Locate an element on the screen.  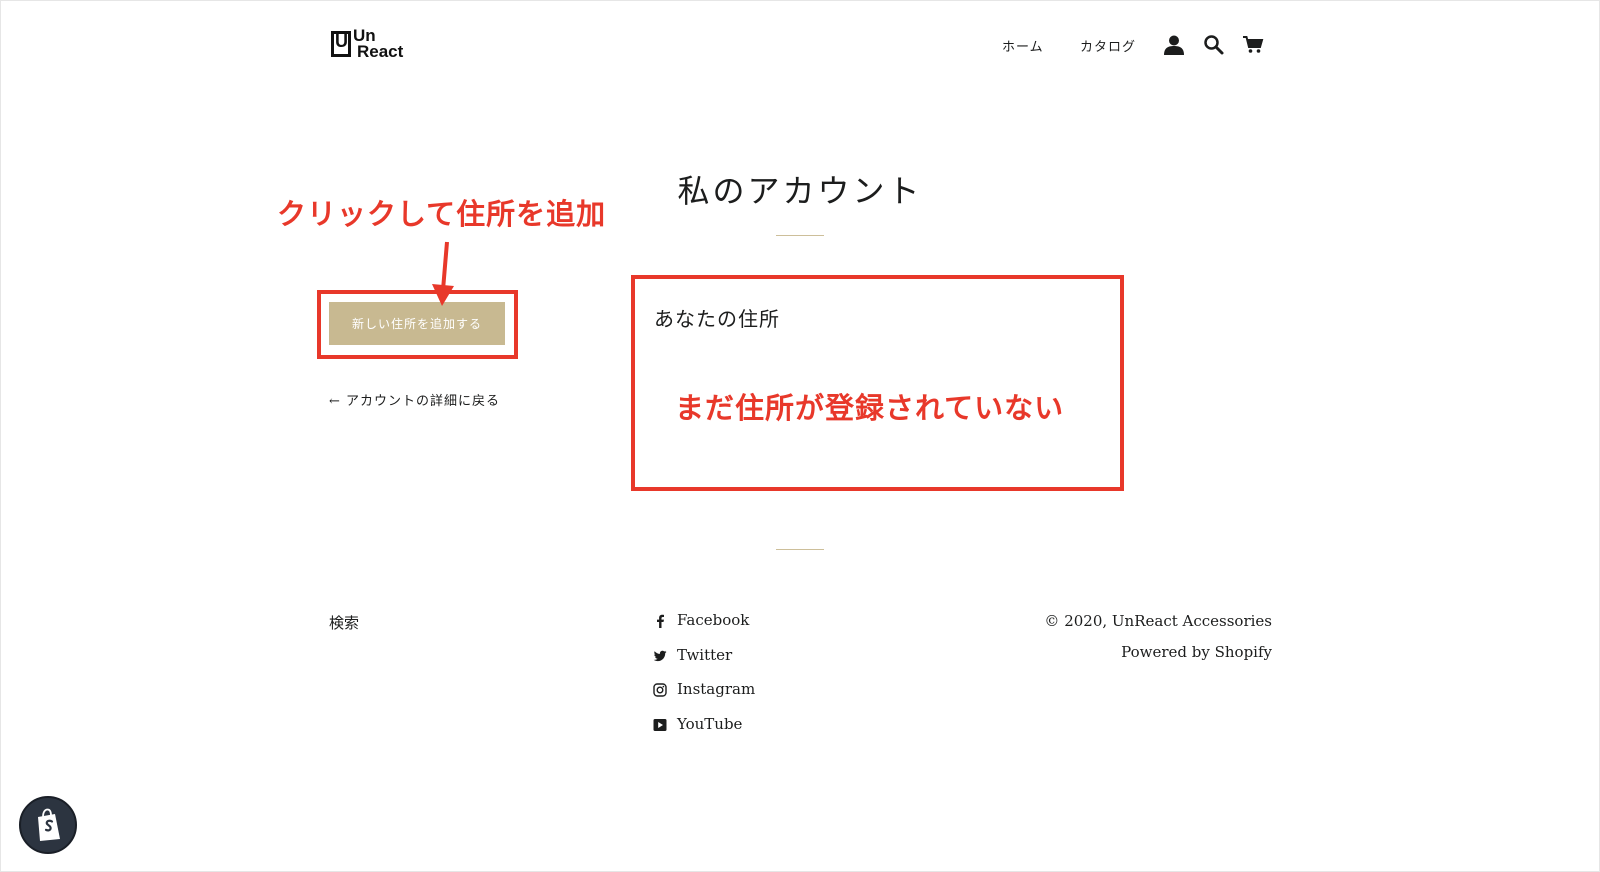
social-label-instagram: Instagram is located at coordinates (716, 689).